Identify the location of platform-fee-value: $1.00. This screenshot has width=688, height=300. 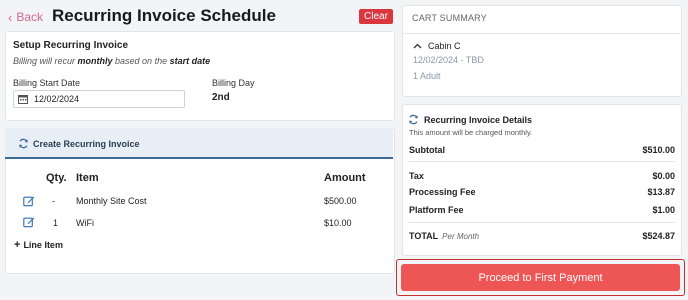
(663, 210).